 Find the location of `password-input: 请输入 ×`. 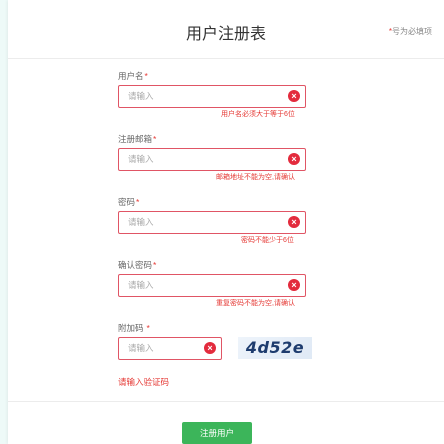

password-input: 请输入 × is located at coordinates (212, 222).